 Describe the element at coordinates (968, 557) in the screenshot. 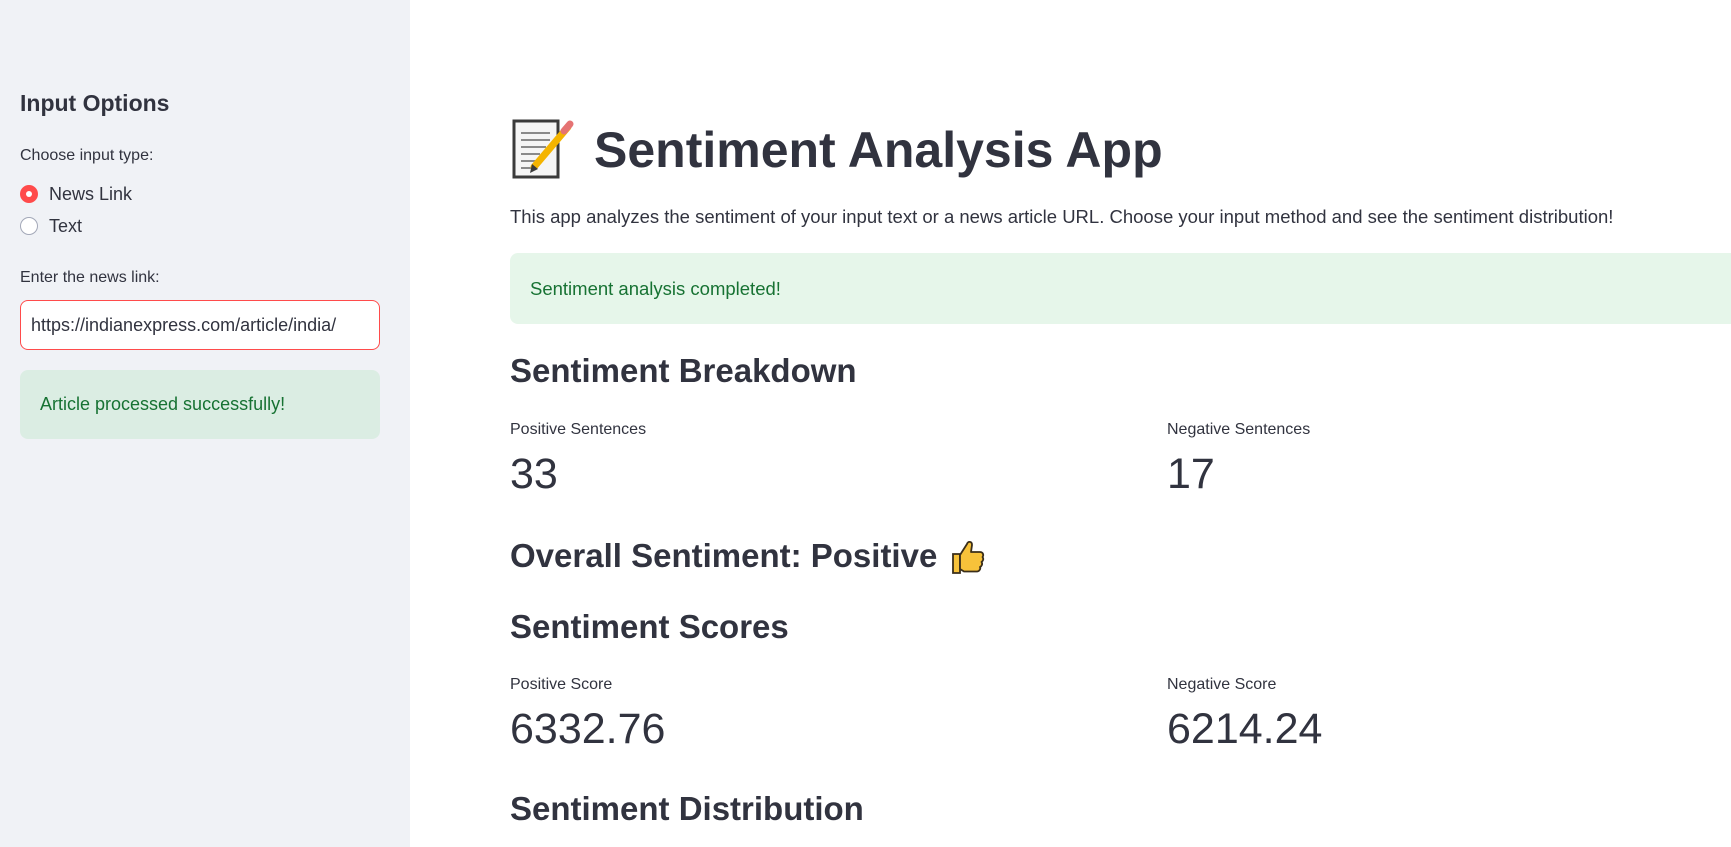

I see `thumbs-up-icon` at that location.